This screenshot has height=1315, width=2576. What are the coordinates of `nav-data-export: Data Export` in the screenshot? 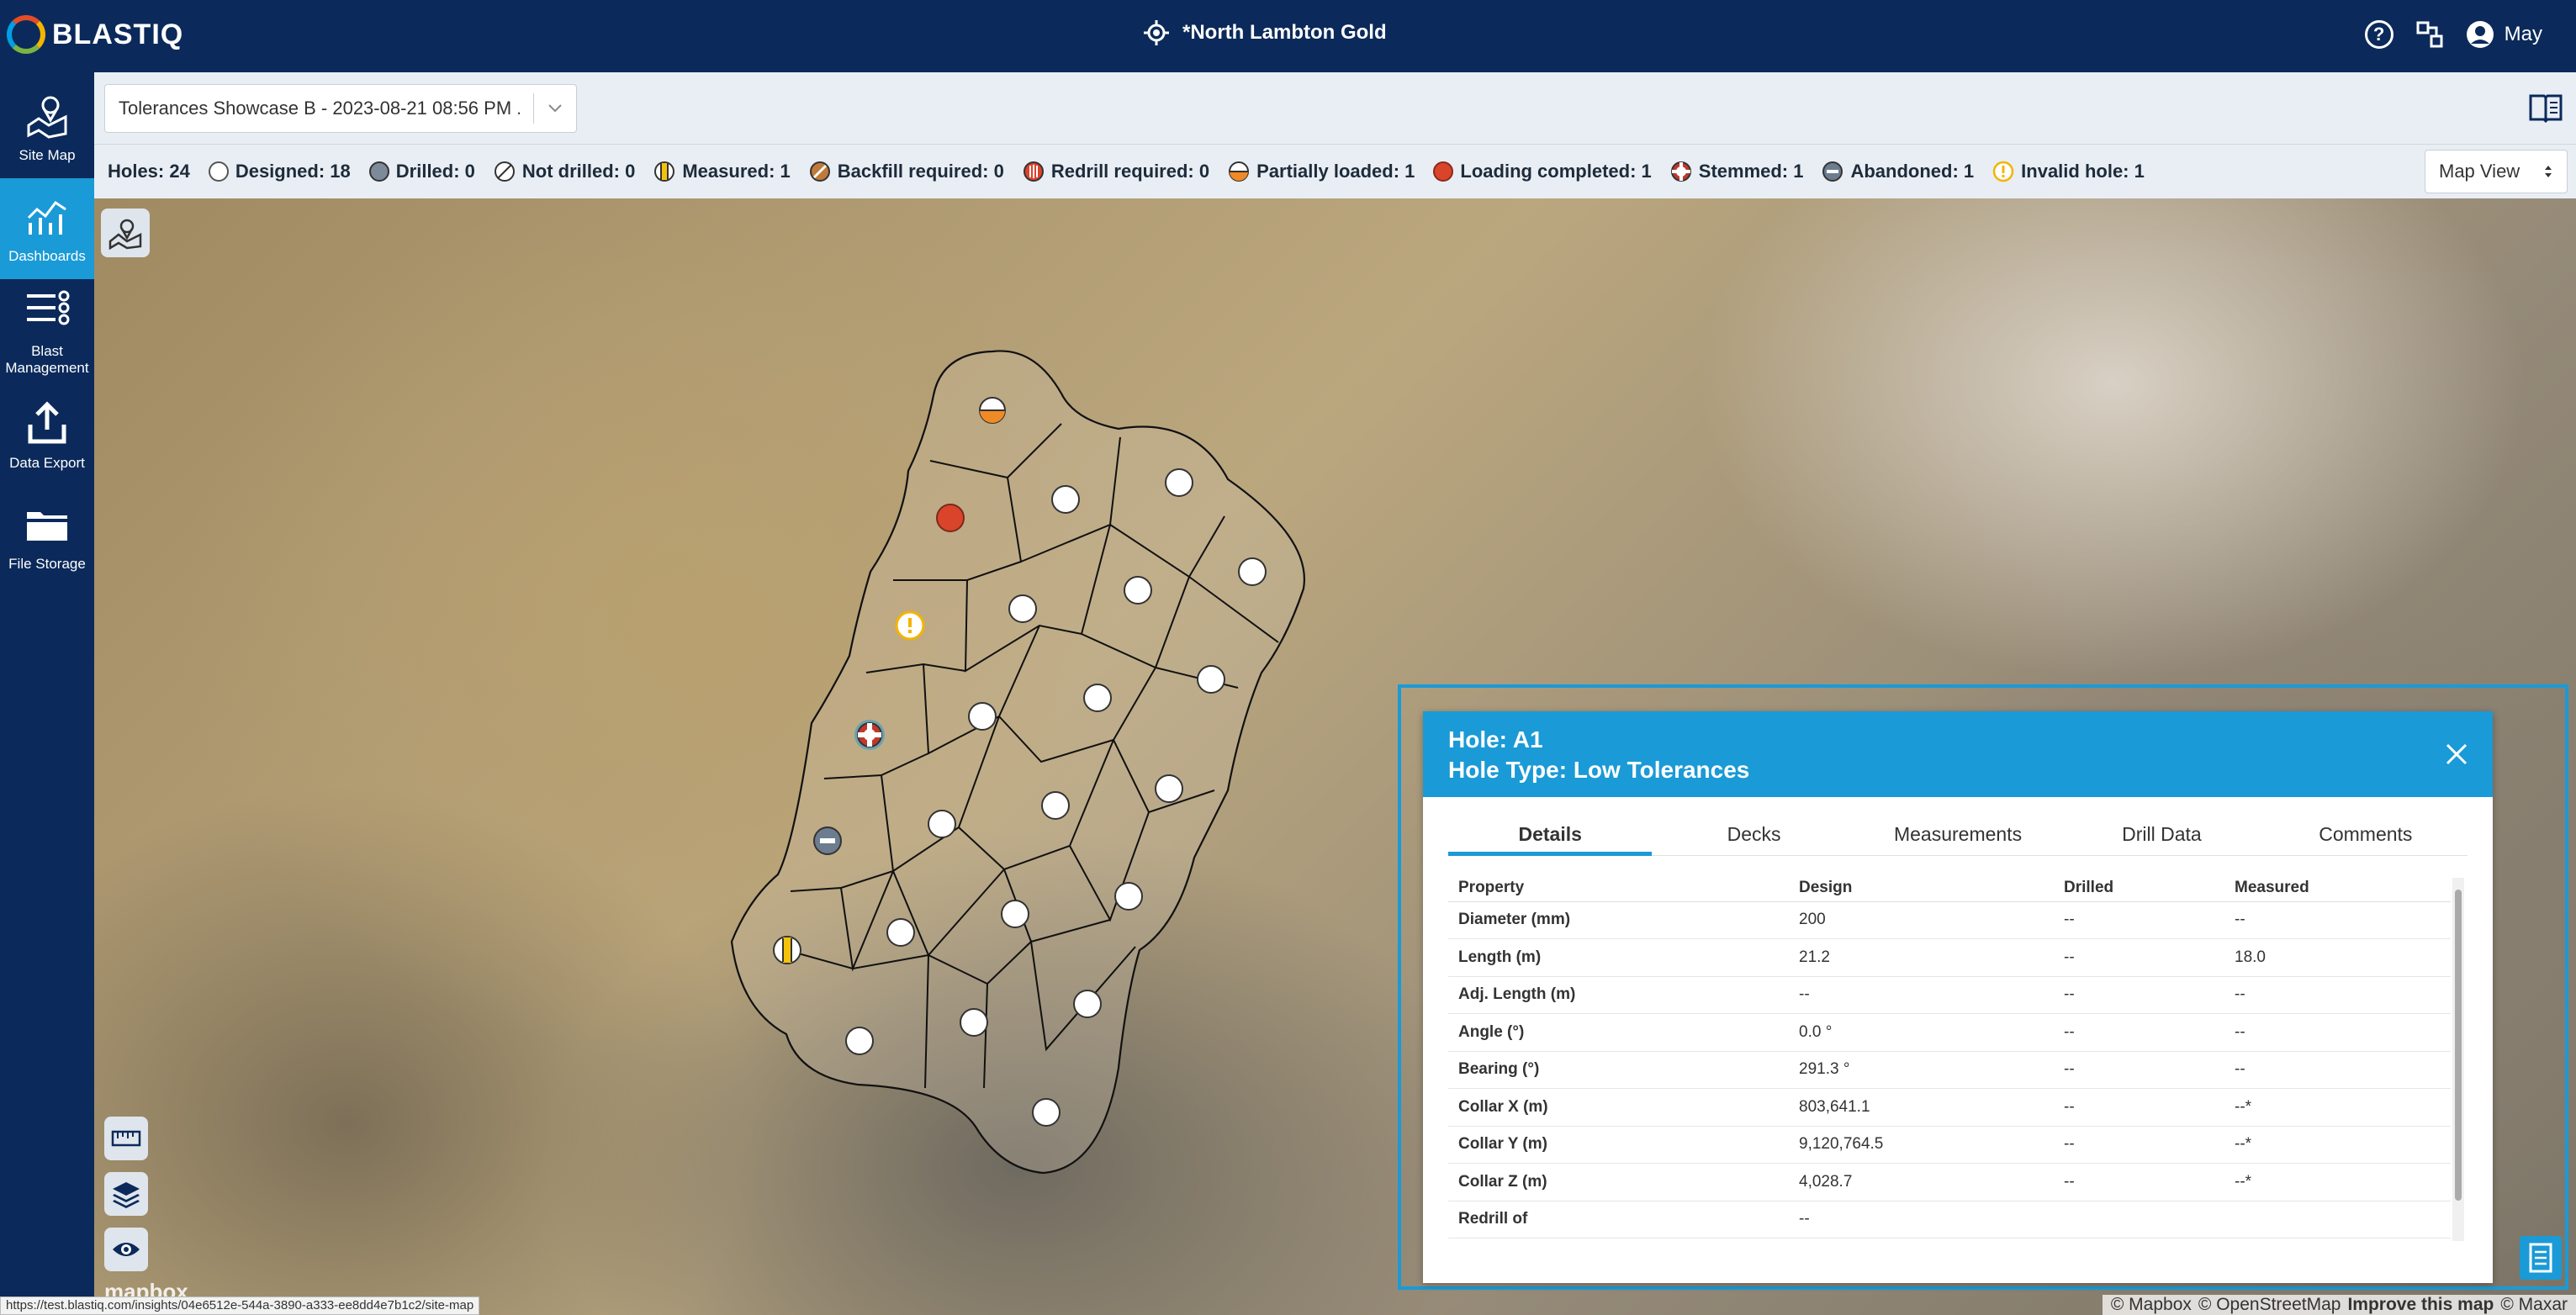 It's located at (47, 435).